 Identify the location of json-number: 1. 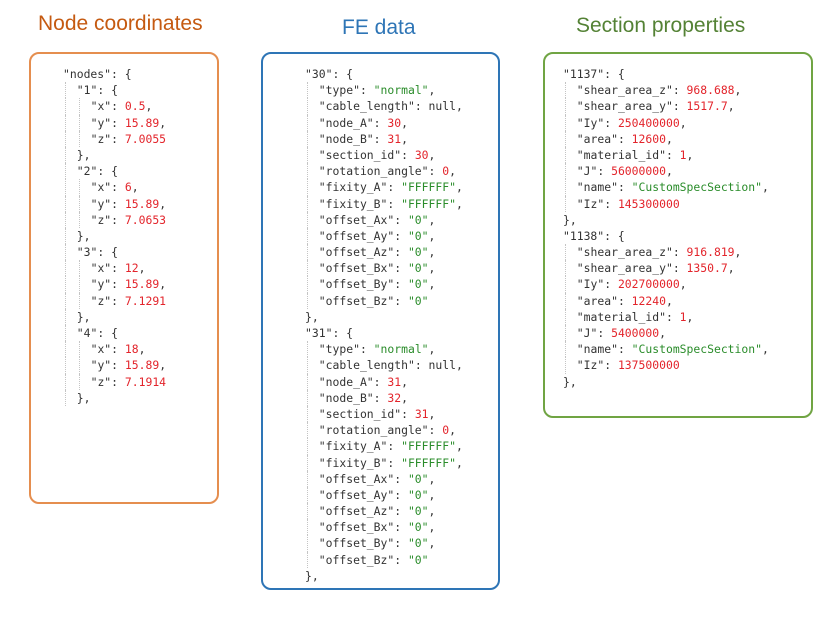
(683, 154).